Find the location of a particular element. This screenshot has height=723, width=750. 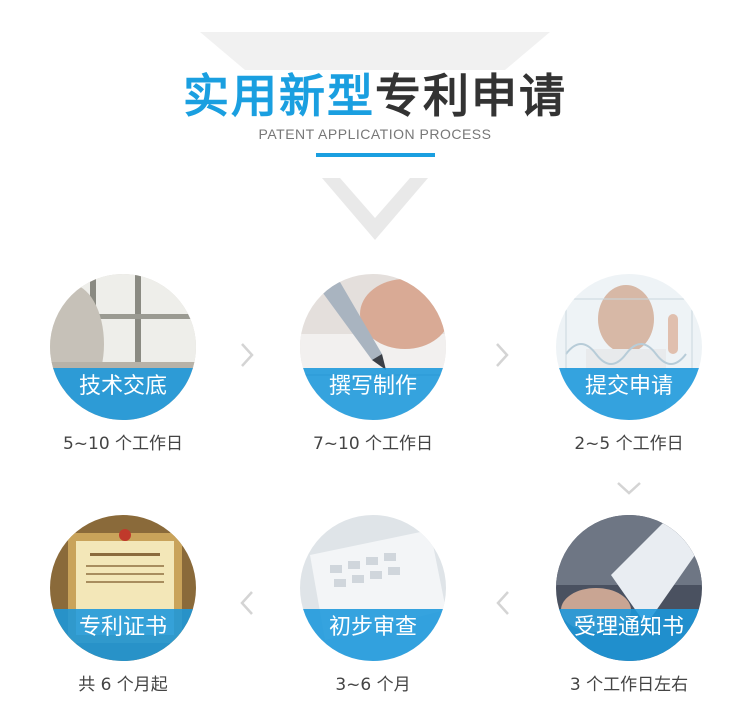

step-technical-disclosure: 技术交底 5~10 个工作日 is located at coordinates (123, 364).